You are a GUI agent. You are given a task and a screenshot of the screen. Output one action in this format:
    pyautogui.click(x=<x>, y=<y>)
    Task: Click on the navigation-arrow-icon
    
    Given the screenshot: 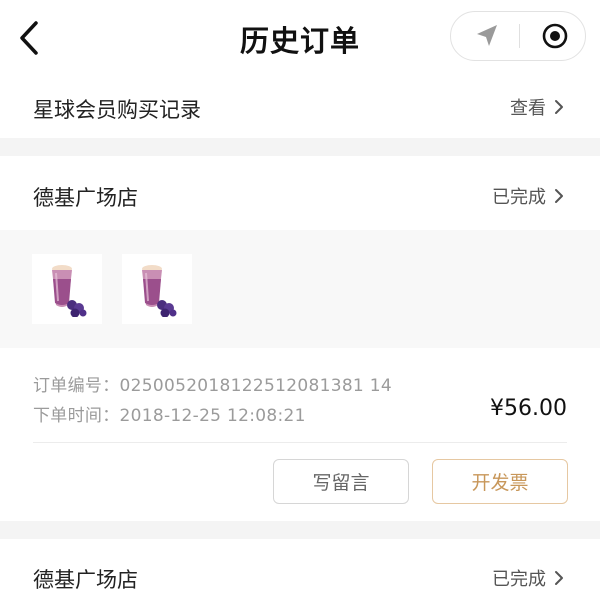 What is the action you would take?
    pyautogui.click(x=487, y=35)
    